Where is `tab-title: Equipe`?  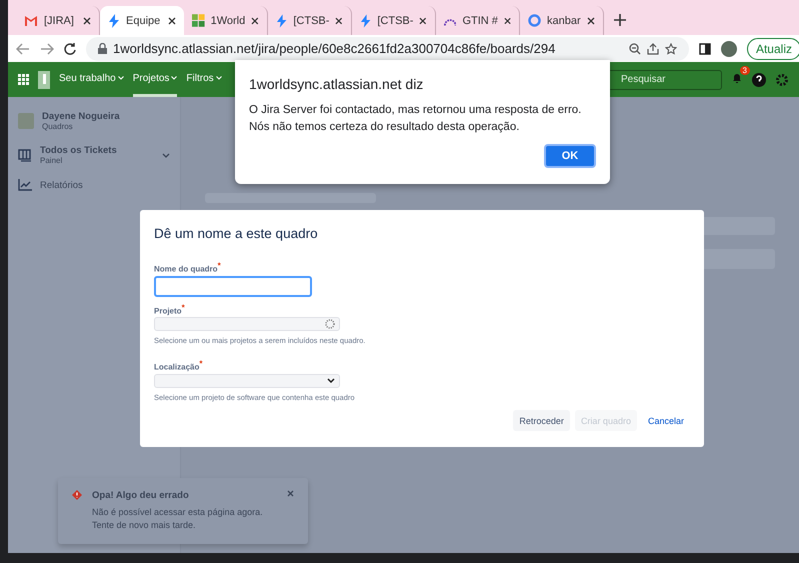
tab-title: Equipe is located at coordinates (144, 20).